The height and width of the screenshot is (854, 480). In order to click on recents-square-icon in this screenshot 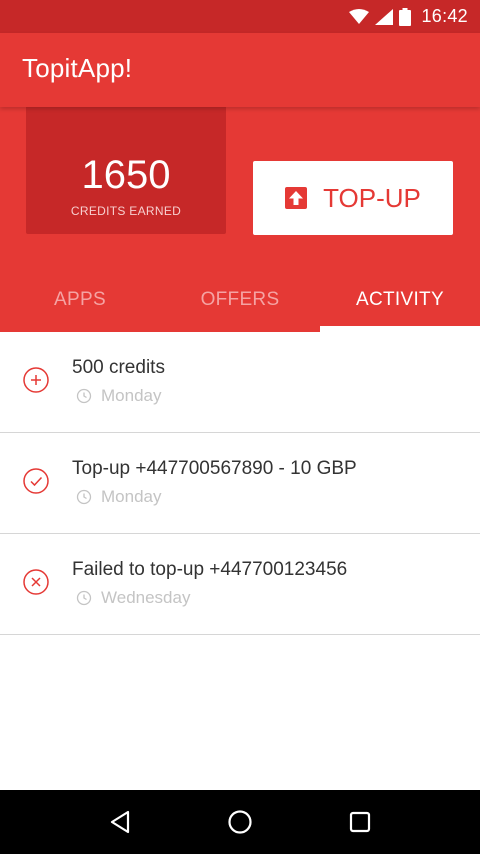, I will do `click(360, 822)`.